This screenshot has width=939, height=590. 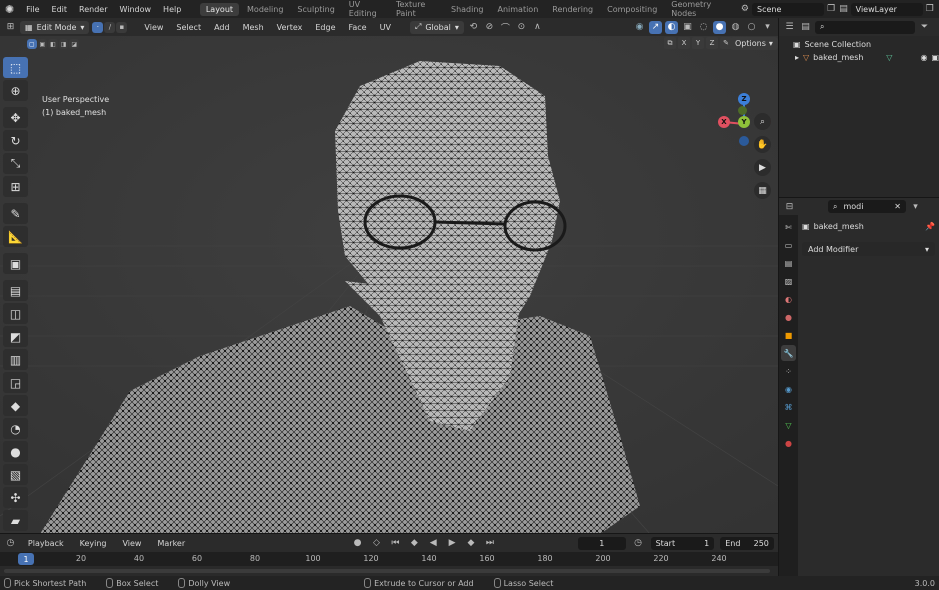 I want to click on filter-icon: ⏷, so click(x=924, y=27).